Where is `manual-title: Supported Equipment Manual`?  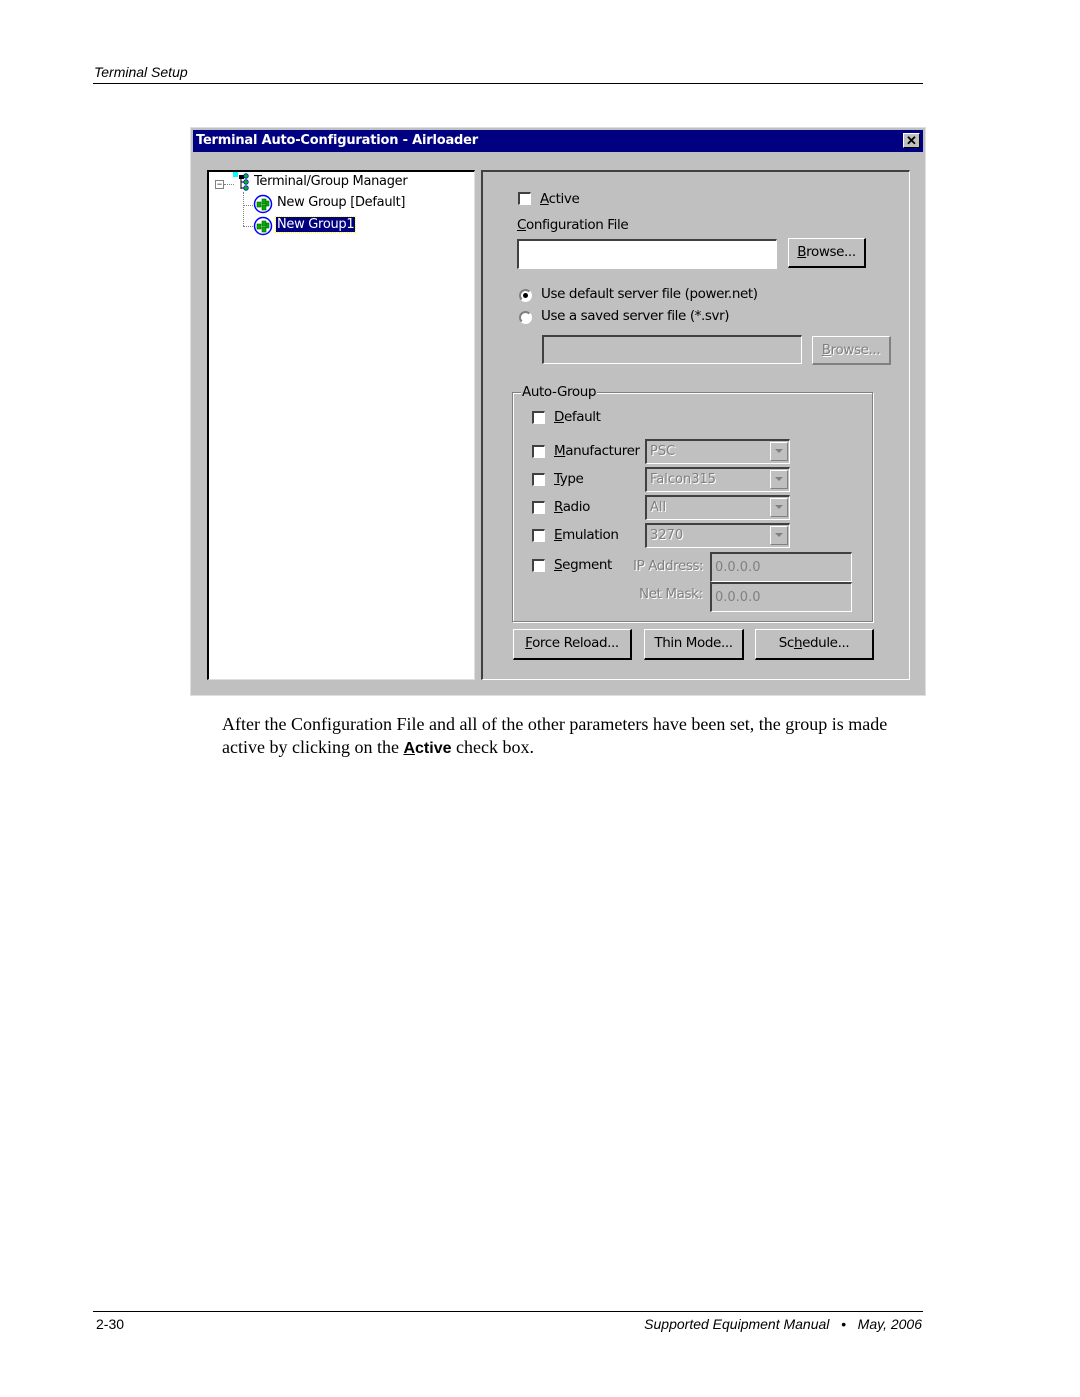
manual-title: Supported Equipment Manual is located at coordinates (737, 1324).